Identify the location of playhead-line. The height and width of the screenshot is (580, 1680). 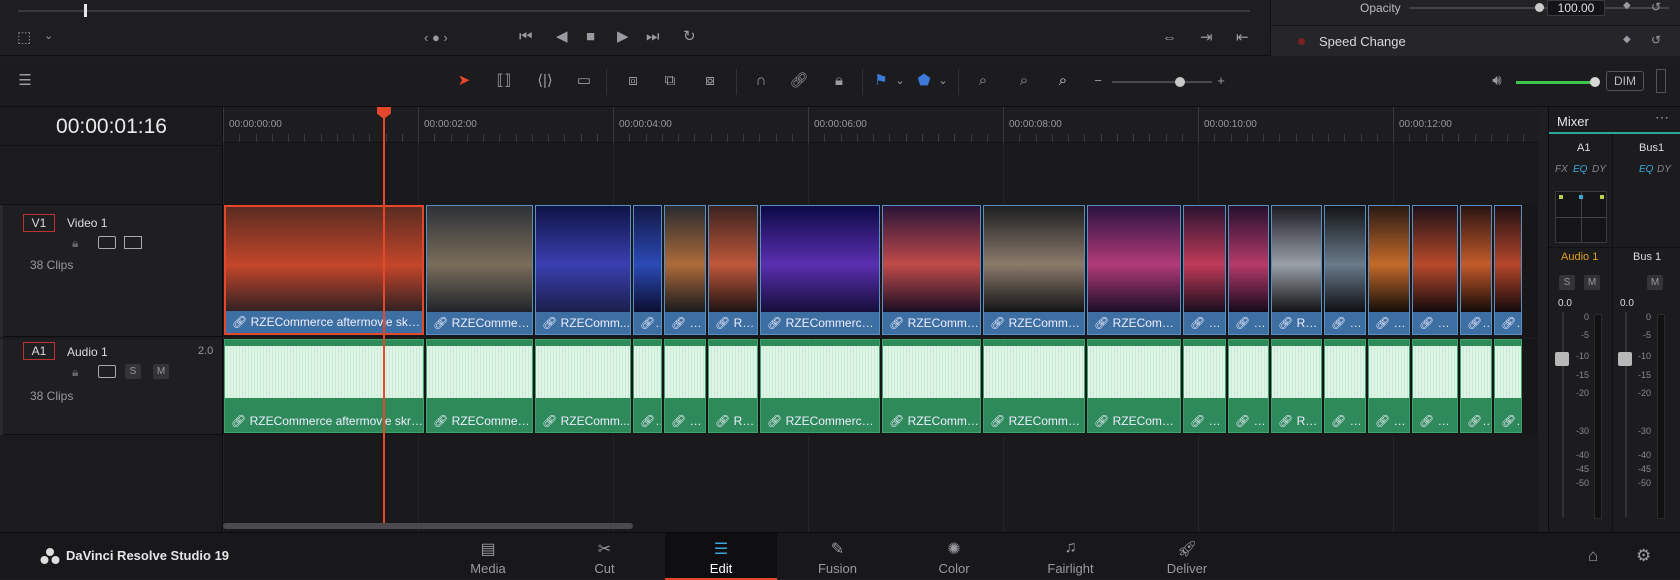
(383, 319).